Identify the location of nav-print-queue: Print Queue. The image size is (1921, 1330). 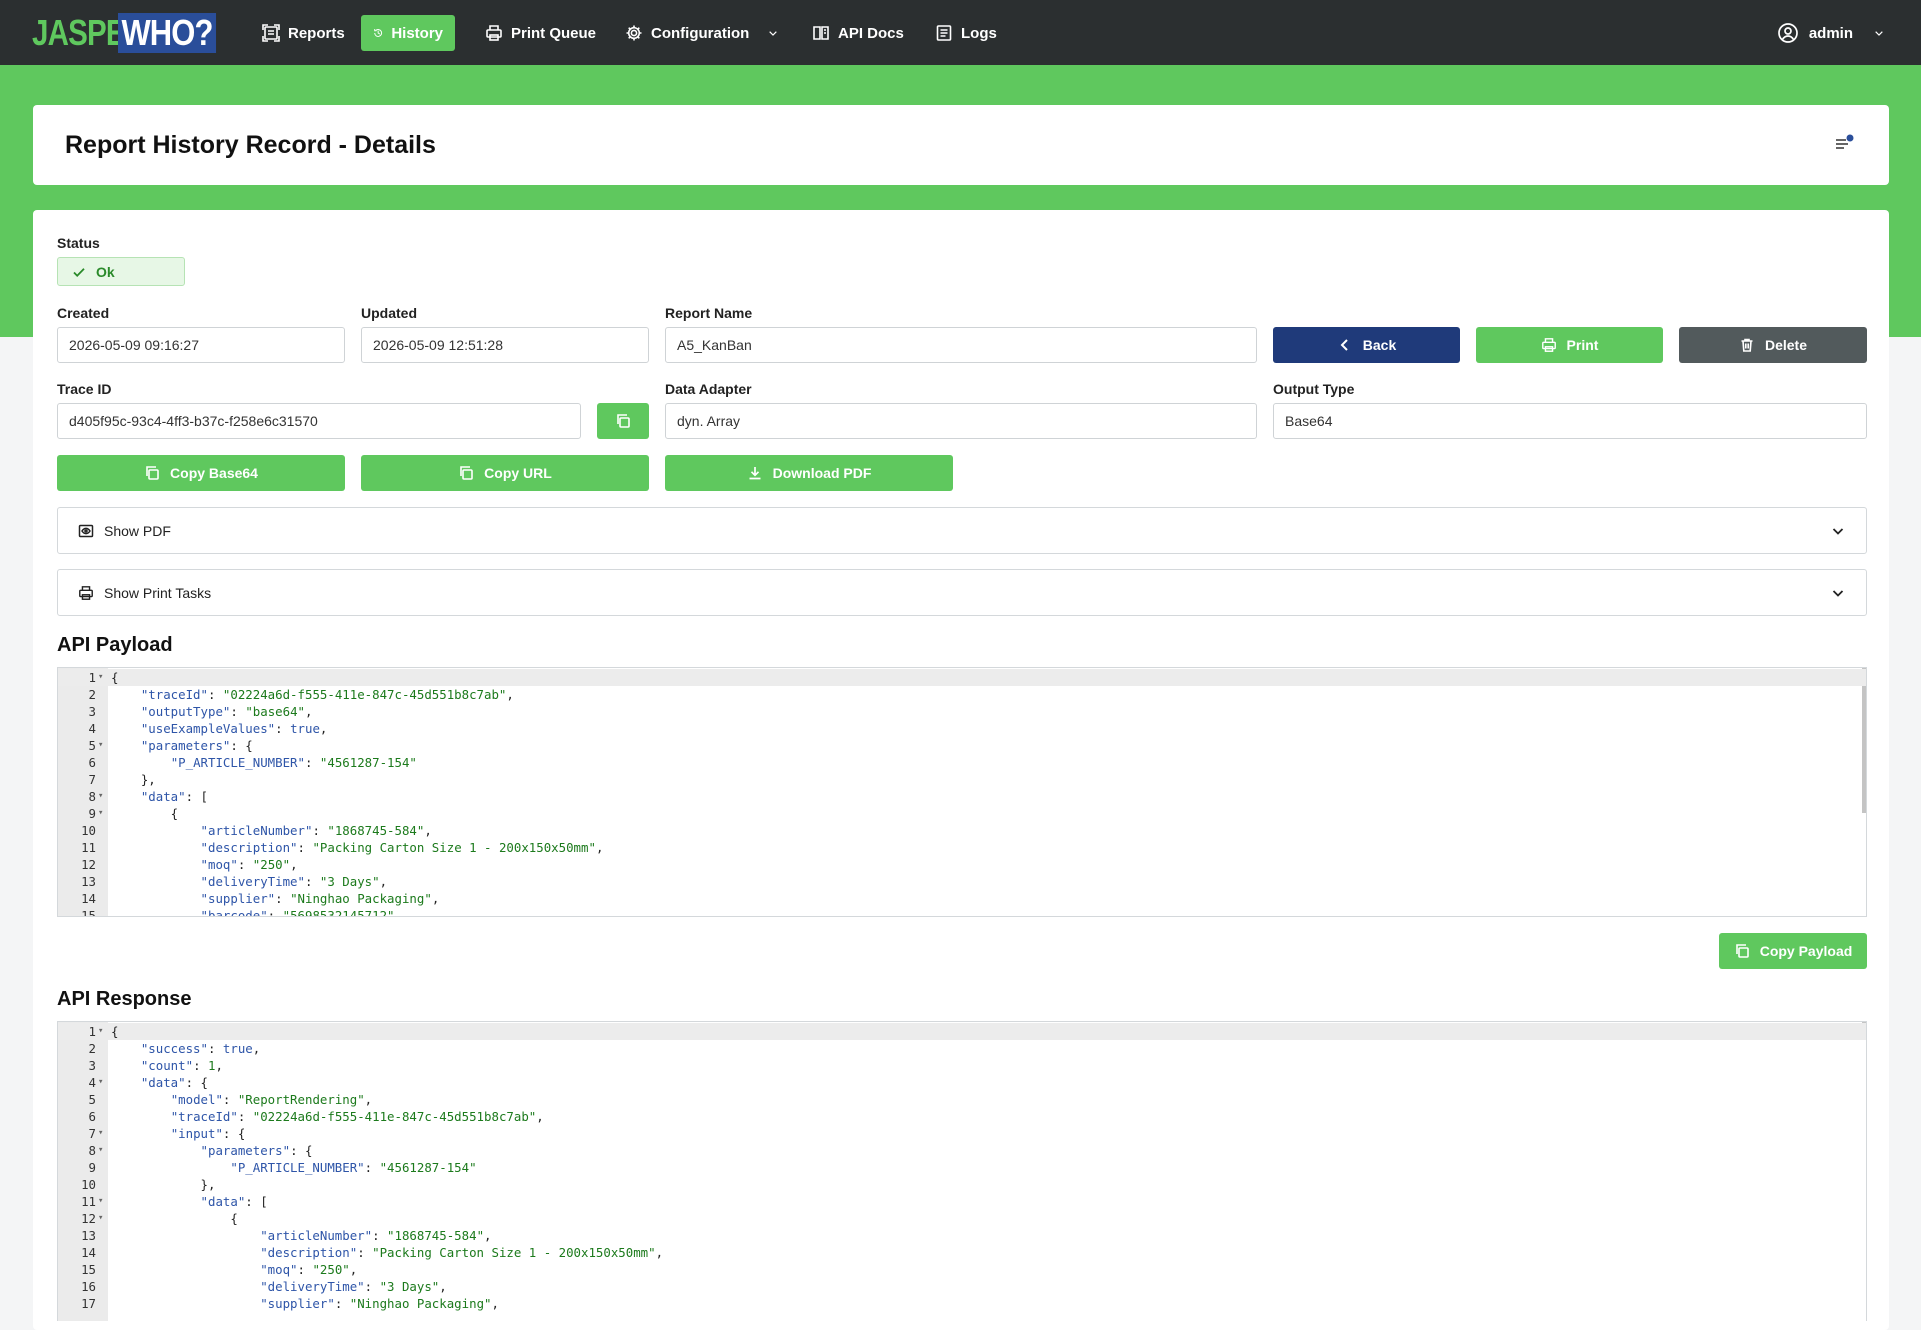
(540, 33).